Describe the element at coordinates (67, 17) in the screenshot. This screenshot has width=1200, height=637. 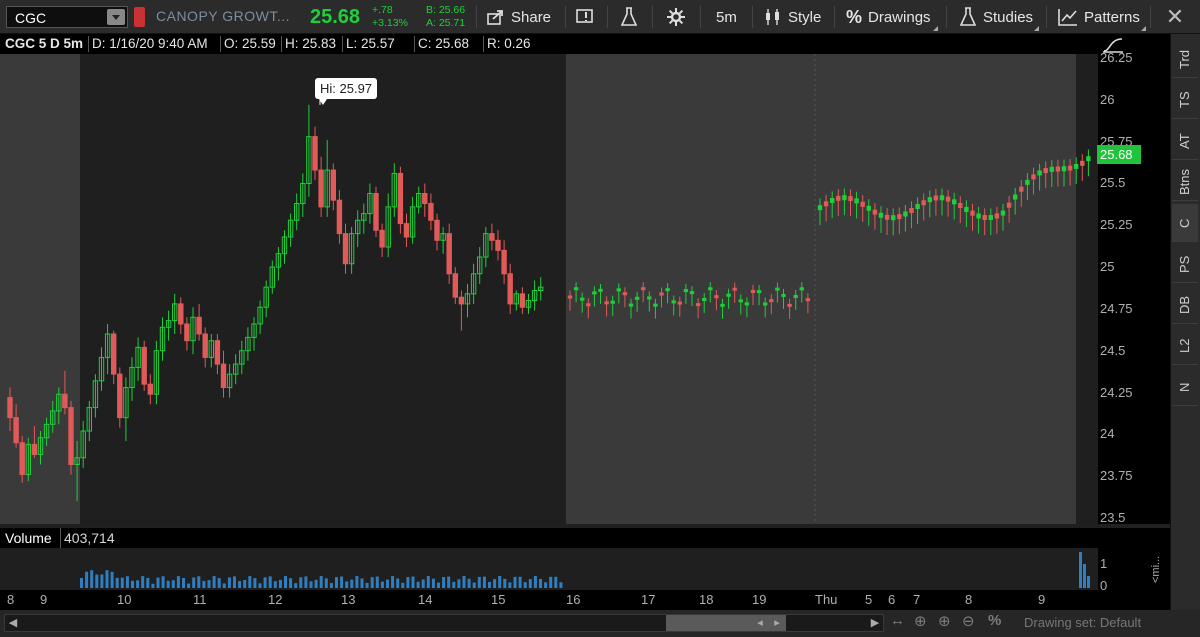
I see `symbol-selector: CGC` at that location.